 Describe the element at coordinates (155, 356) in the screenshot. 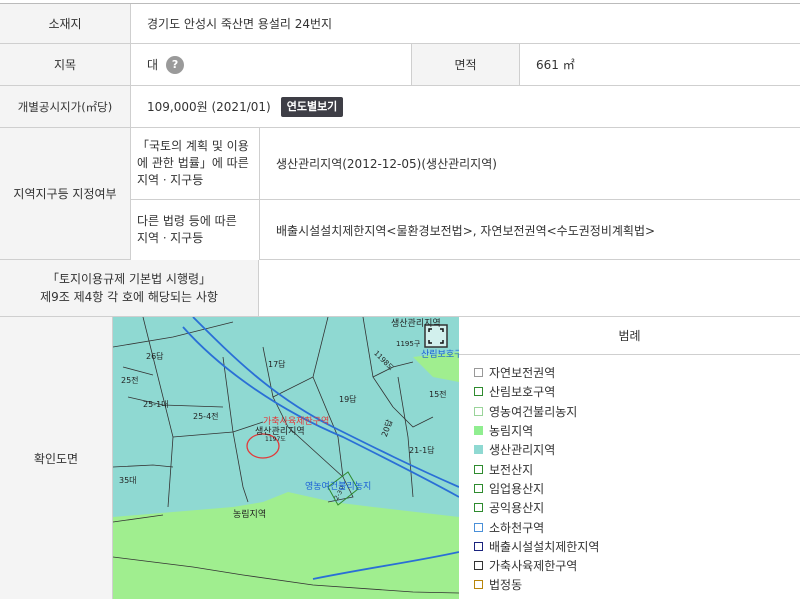

I see `map-parcel-label: 26답` at that location.